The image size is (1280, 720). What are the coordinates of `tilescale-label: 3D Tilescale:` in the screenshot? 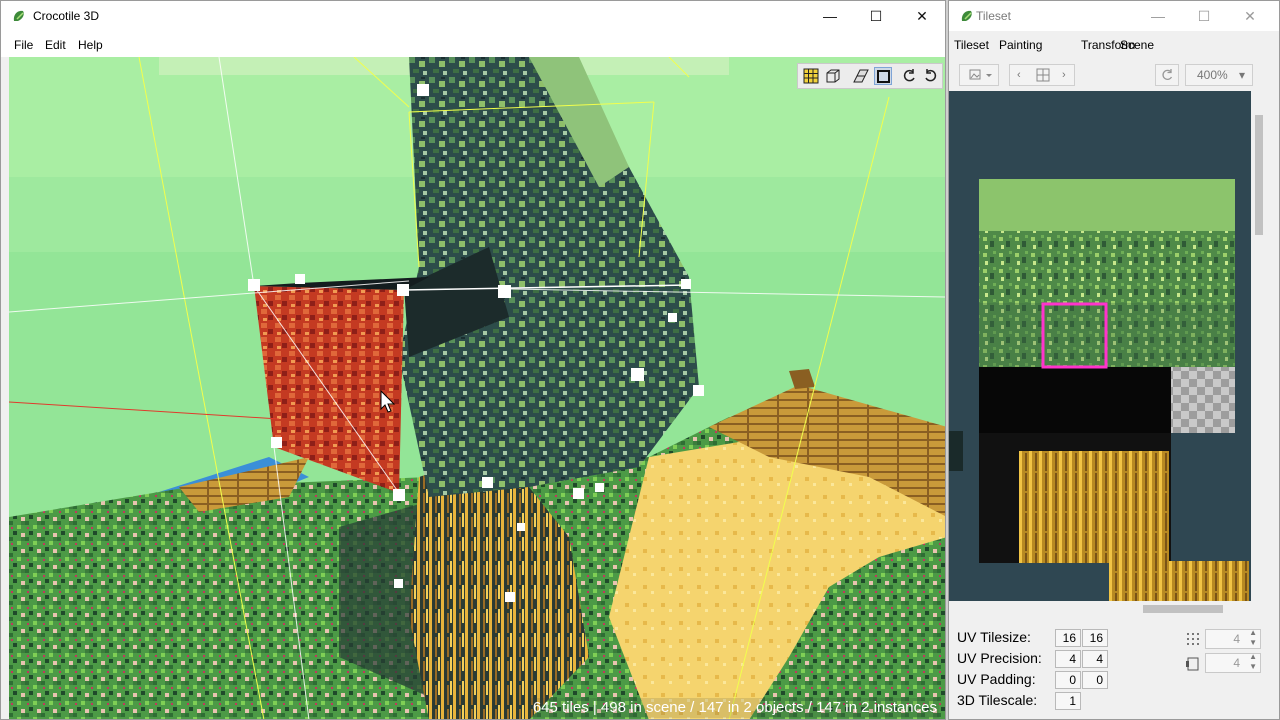 It's located at (997, 700).